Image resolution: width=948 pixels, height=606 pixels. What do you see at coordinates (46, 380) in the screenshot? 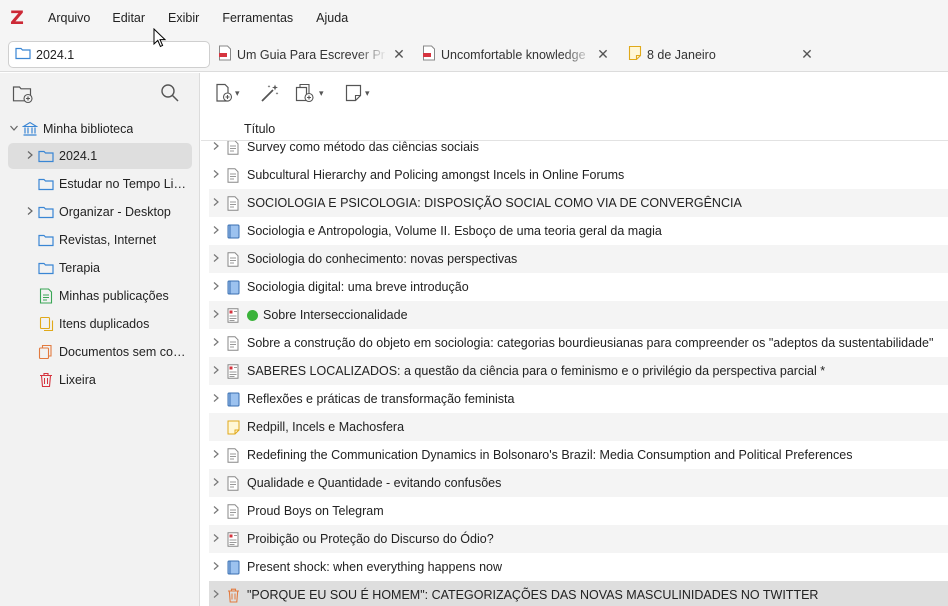
I see `trash-icon` at bounding box center [46, 380].